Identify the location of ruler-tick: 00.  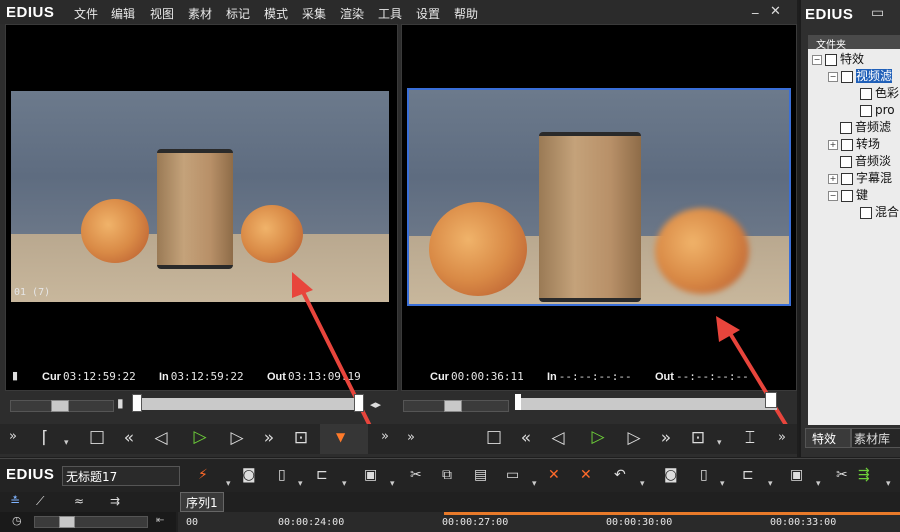
(192, 522).